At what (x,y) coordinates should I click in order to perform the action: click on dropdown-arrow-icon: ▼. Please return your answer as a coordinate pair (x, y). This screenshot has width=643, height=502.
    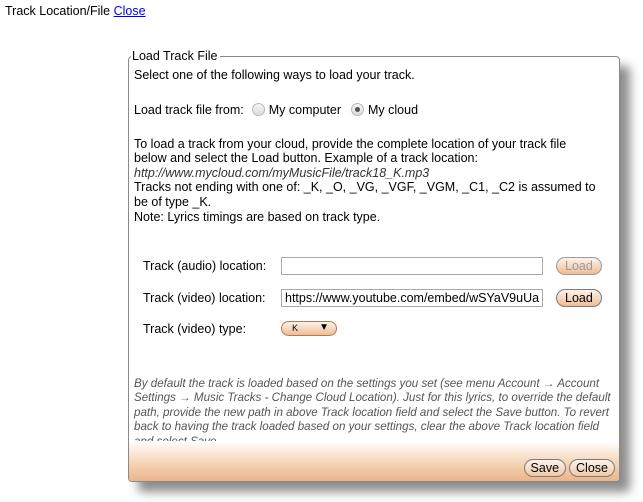
    Looking at the image, I should click on (324, 327).